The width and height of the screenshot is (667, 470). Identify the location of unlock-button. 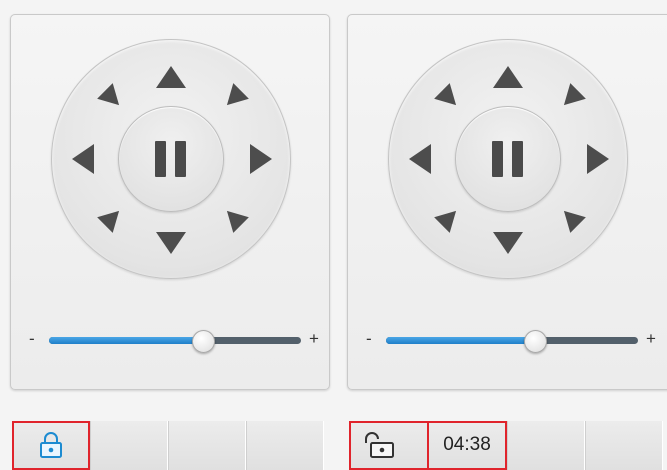
(389, 445).